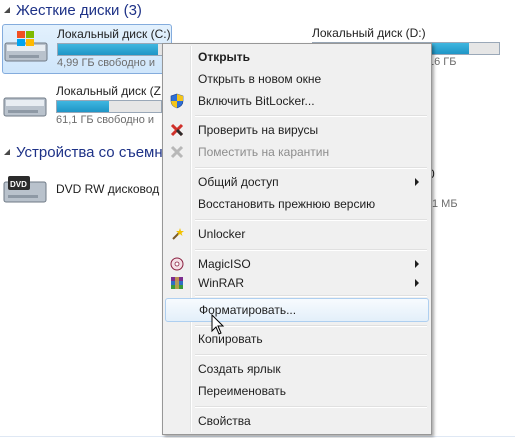 Image resolution: width=515 pixels, height=438 pixels. What do you see at coordinates (26, 46) in the screenshot?
I see `windows-drive-icon` at bounding box center [26, 46].